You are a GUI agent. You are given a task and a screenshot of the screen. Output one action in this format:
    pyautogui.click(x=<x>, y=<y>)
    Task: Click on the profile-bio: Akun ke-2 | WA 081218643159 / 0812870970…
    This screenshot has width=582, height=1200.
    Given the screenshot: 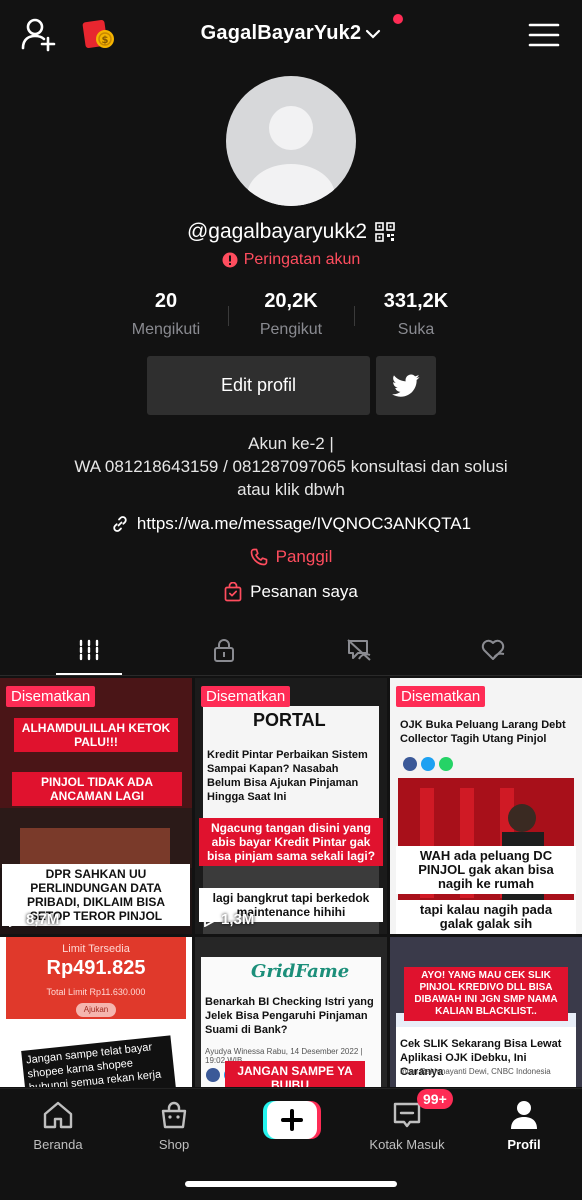 What is the action you would take?
    pyautogui.click(x=291, y=466)
    